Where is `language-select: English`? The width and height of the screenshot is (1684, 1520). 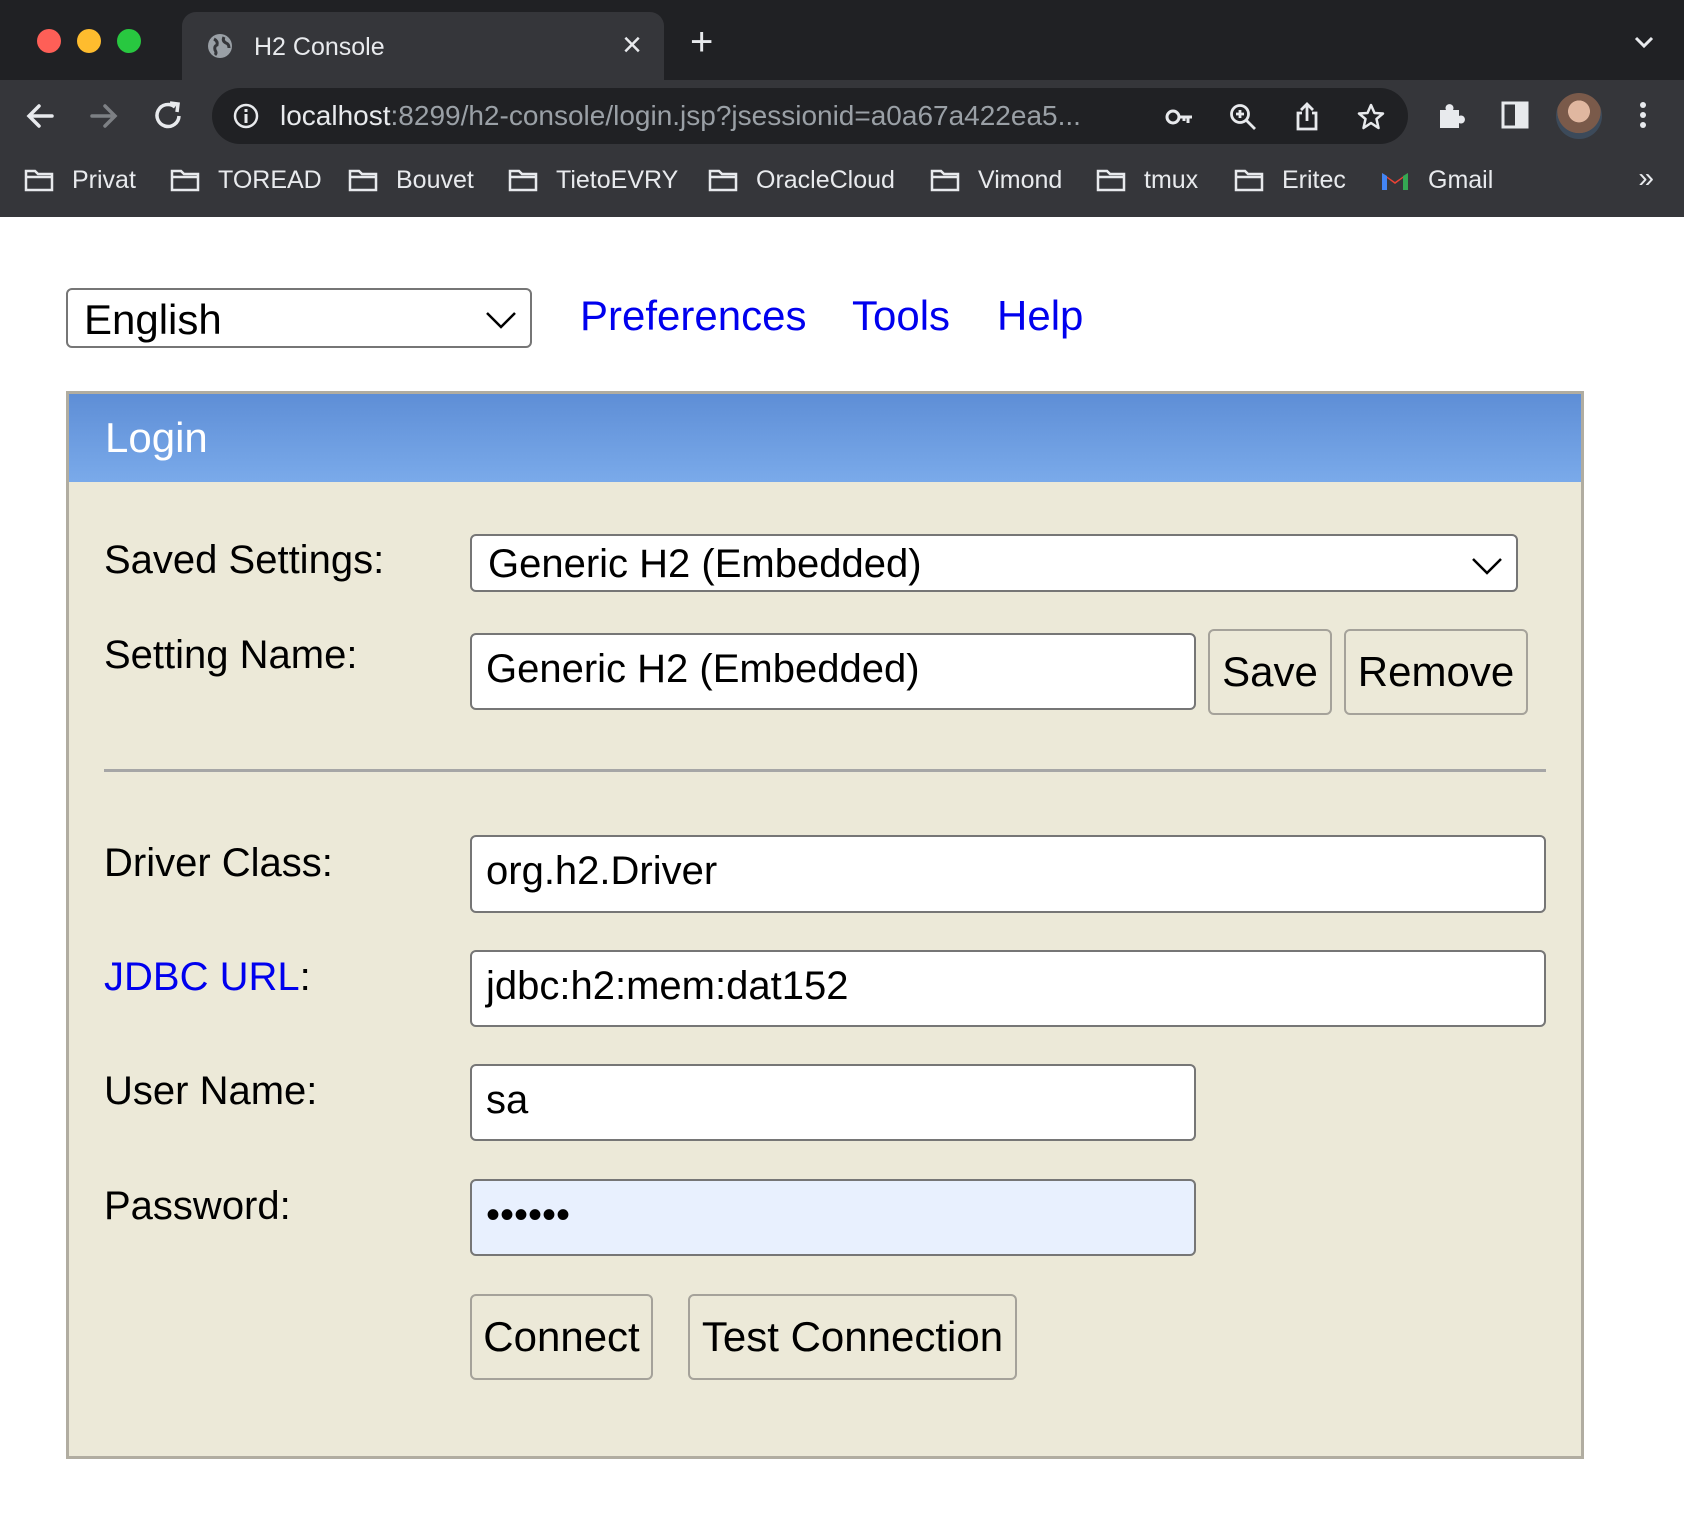
language-select: English is located at coordinates (299, 318).